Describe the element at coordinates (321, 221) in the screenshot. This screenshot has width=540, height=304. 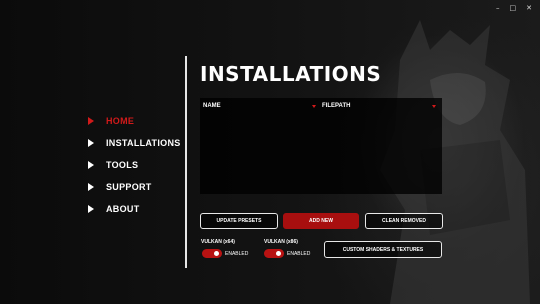
I see `add-new-button: ADD NEW` at that location.